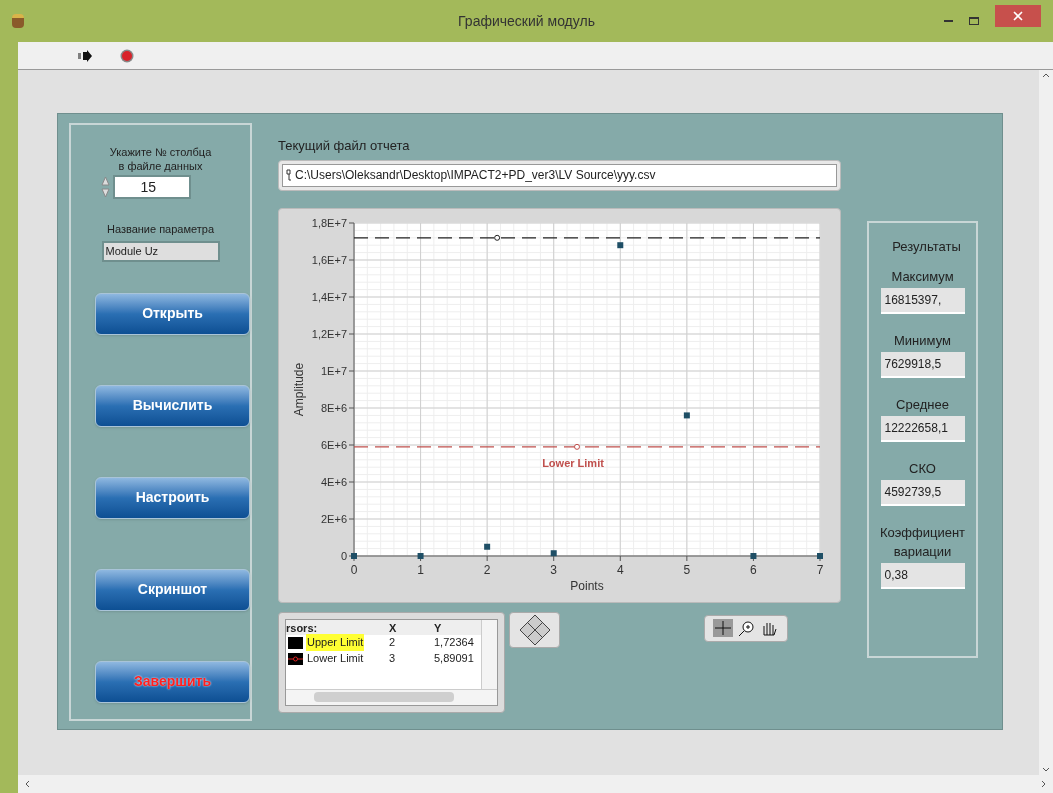  I want to click on column-header: rsors:, so click(302, 627).